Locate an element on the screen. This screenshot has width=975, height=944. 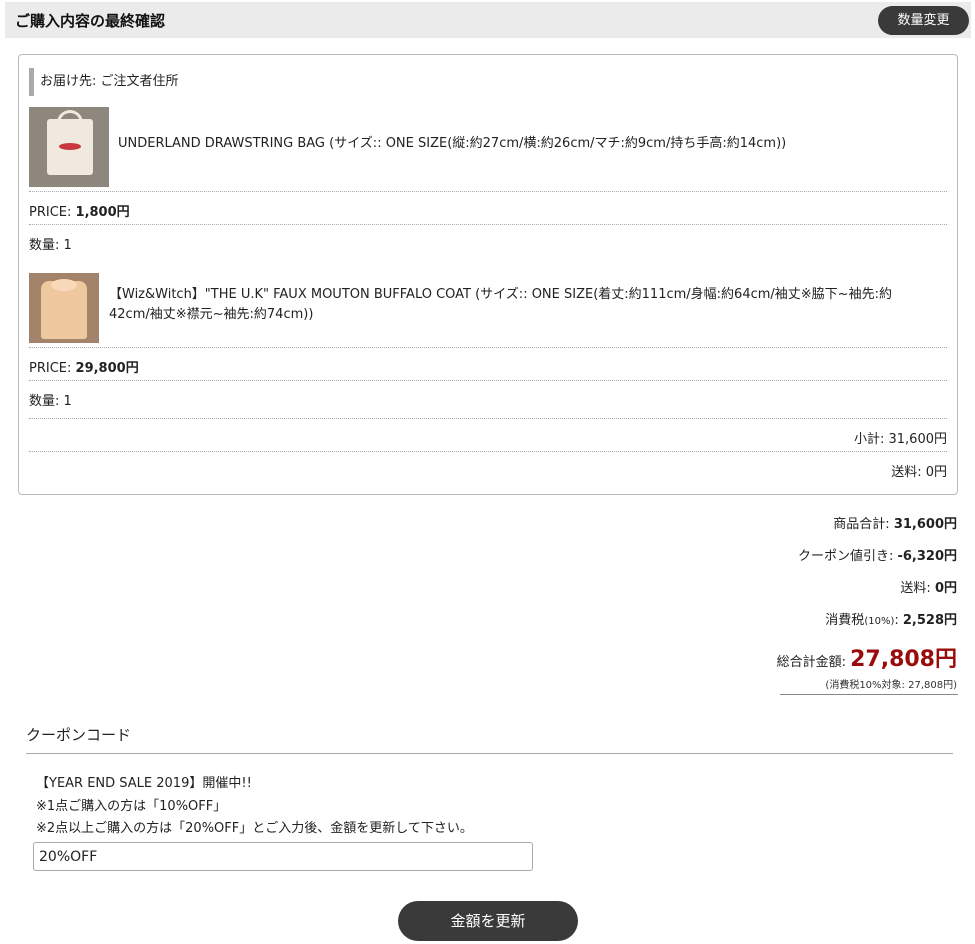
tax-target-note: (消費税10%対象: 27,808円) is located at coordinates (891, 685).